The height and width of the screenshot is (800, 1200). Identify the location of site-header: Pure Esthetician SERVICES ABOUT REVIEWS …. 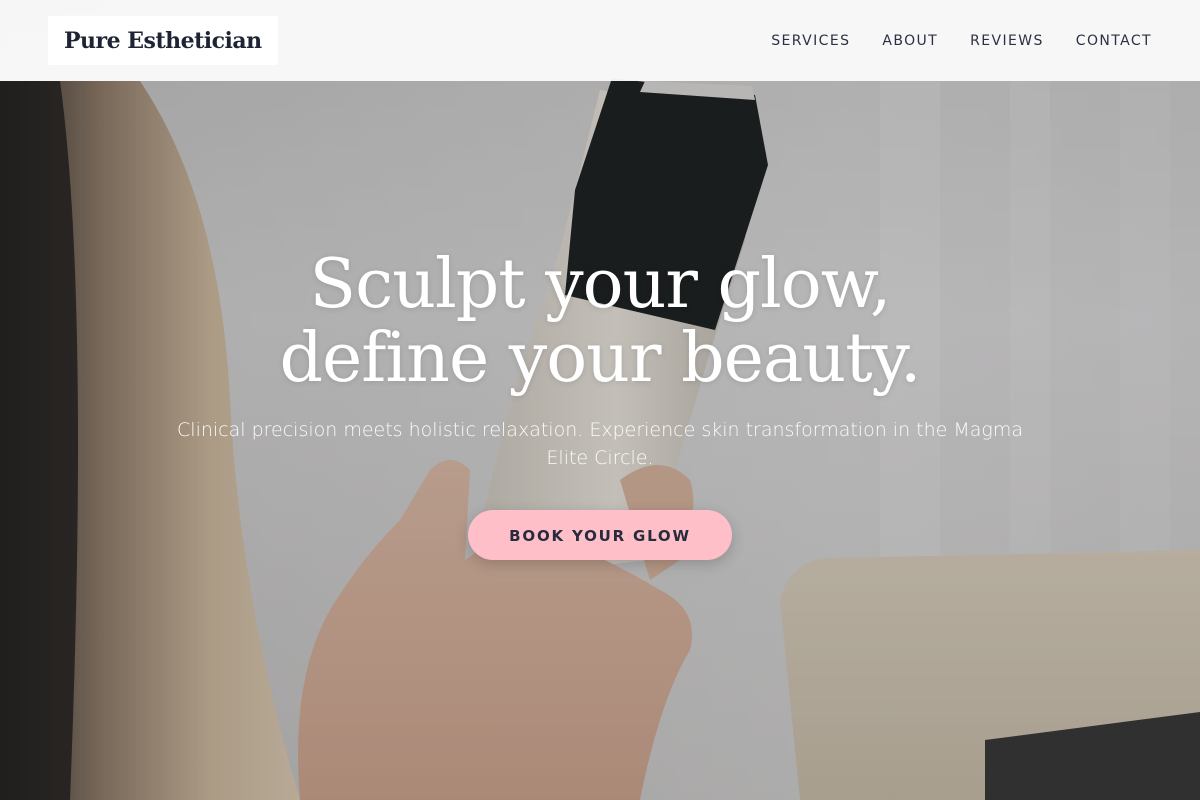
(600, 40).